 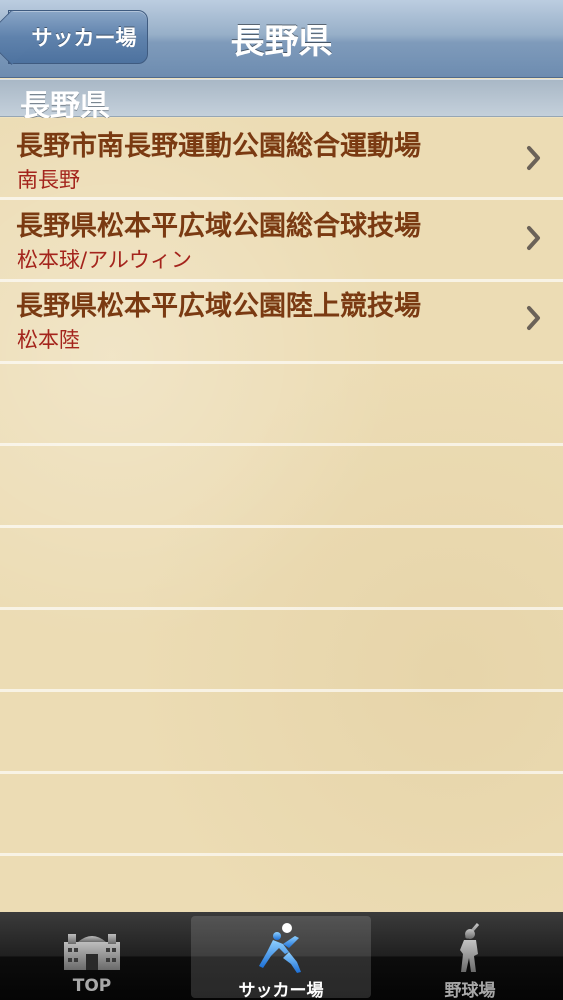 I want to click on list-item-title: 長野市南長野運動公園総合運動場, so click(x=218, y=146).